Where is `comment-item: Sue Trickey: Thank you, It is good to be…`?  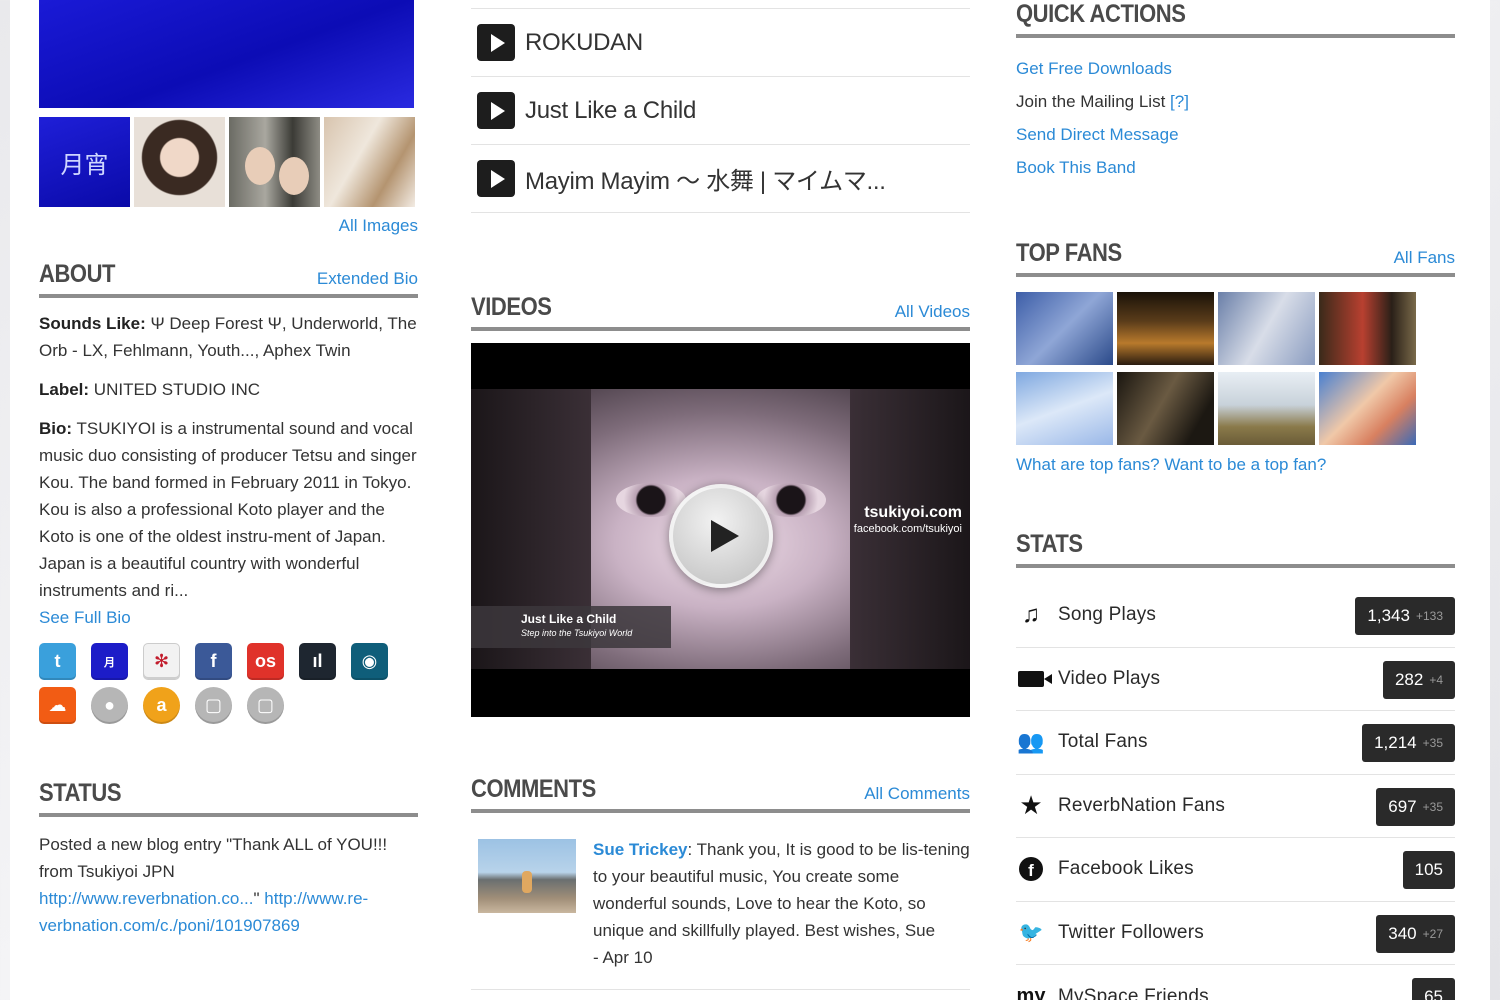
comment-item: Sue Trickey: Thank you, It is good to be… is located at coordinates (720, 914).